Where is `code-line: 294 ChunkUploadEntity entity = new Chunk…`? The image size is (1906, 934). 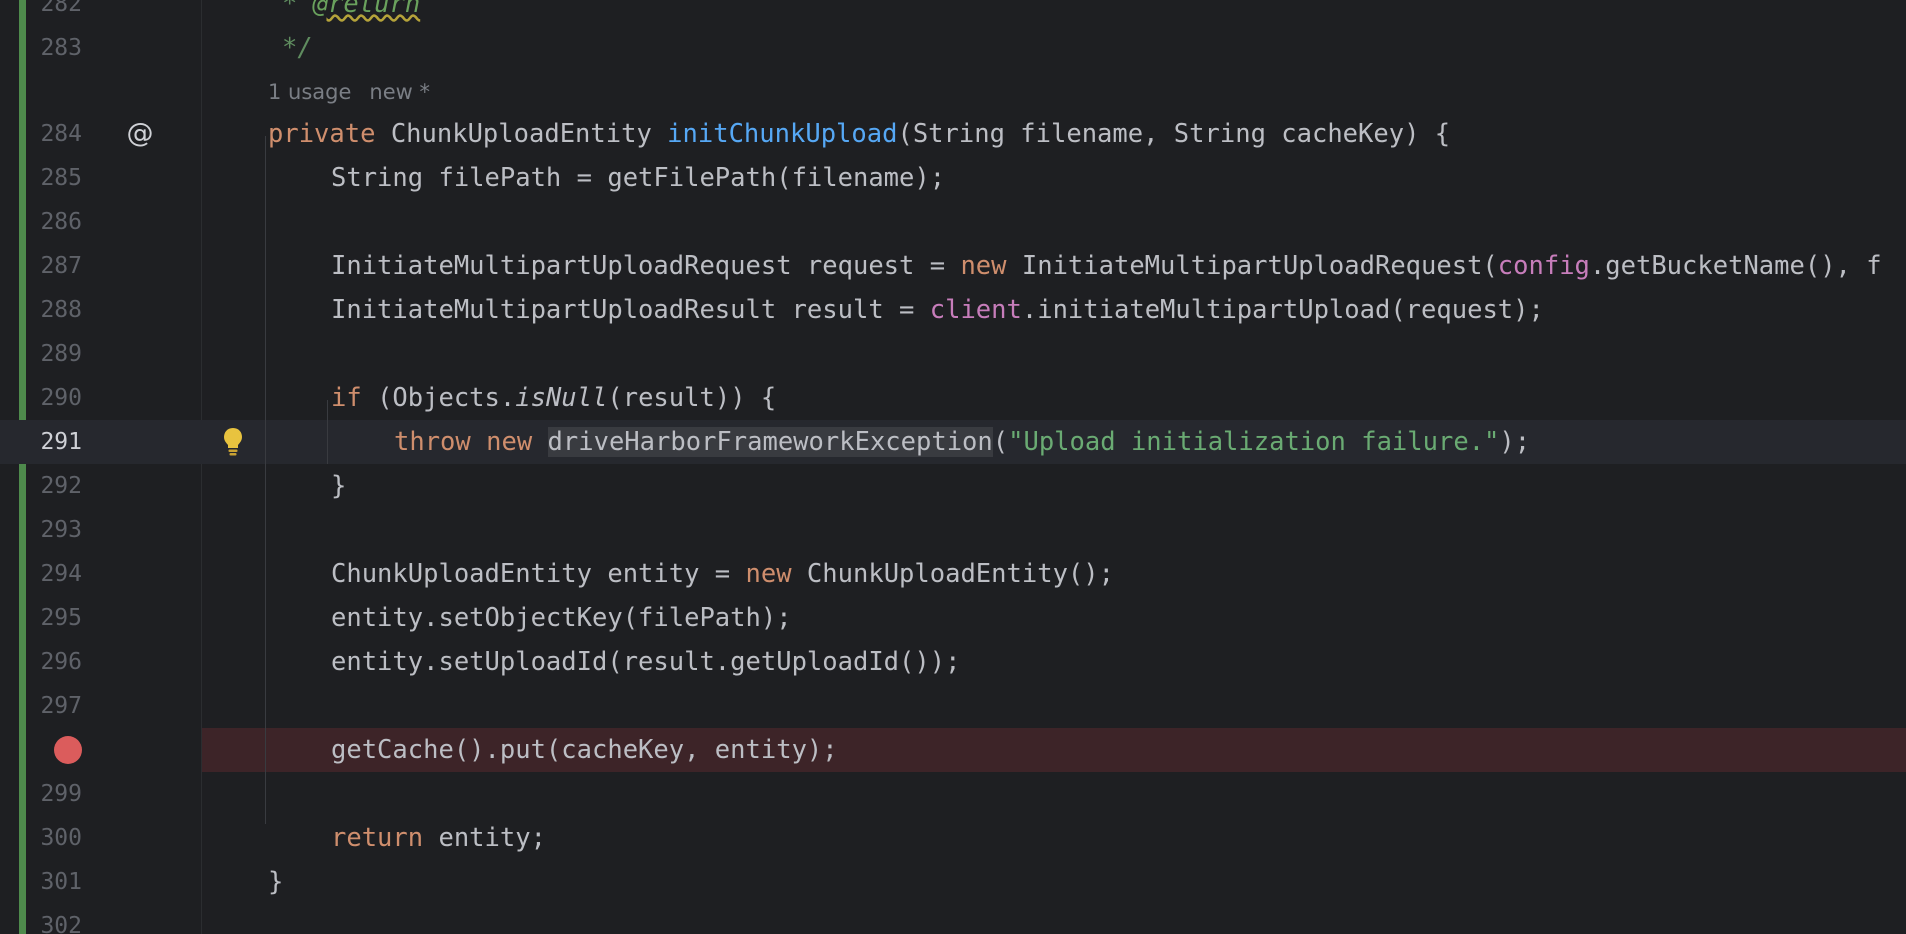
code-line: 294 ChunkUploadEntity entity = new Chunk… is located at coordinates (953, 574).